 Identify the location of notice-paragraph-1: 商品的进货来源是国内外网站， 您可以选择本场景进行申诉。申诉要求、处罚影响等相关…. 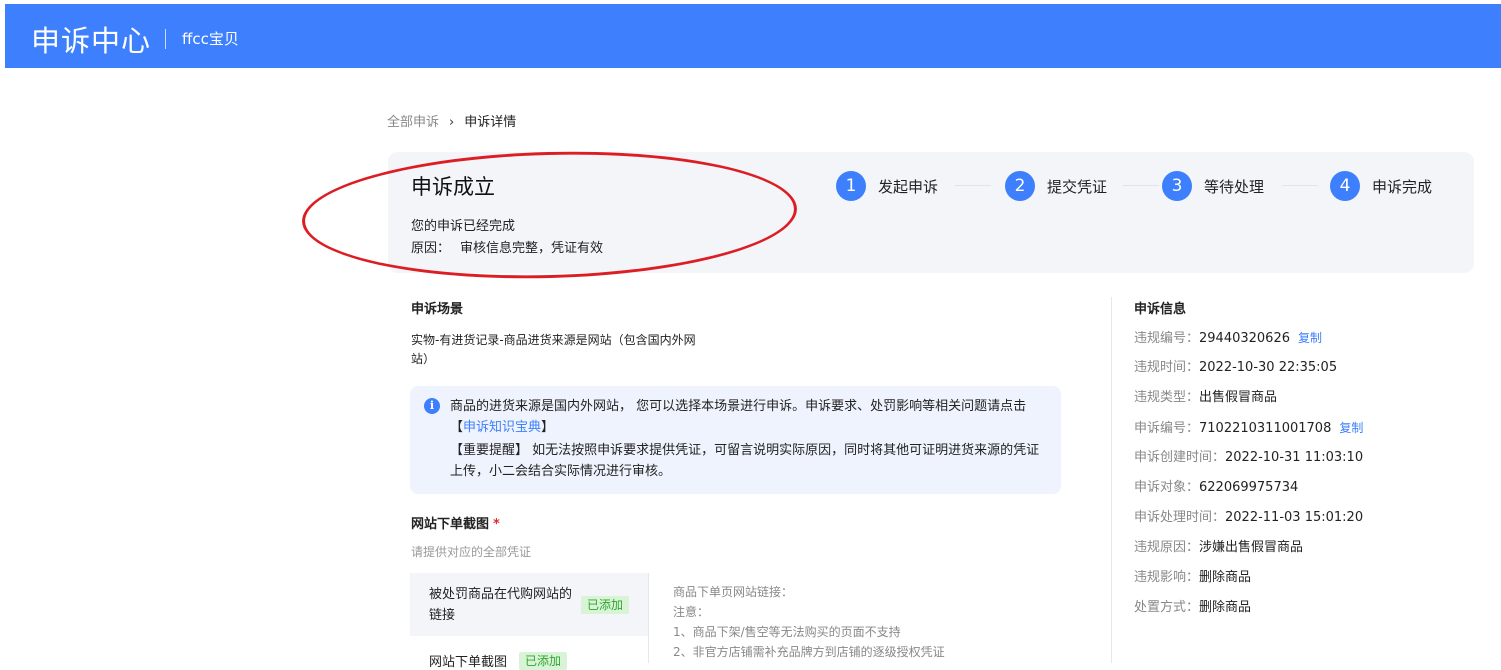
(747, 417).